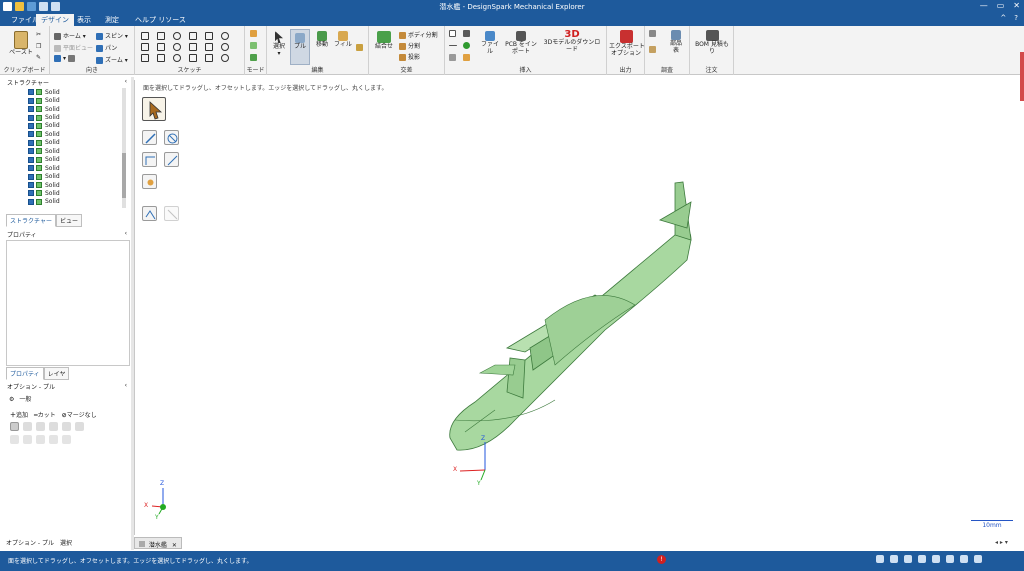  Describe the element at coordinates (171, 137) in the screenshot. I see `pull-blocked-tool` at that location.